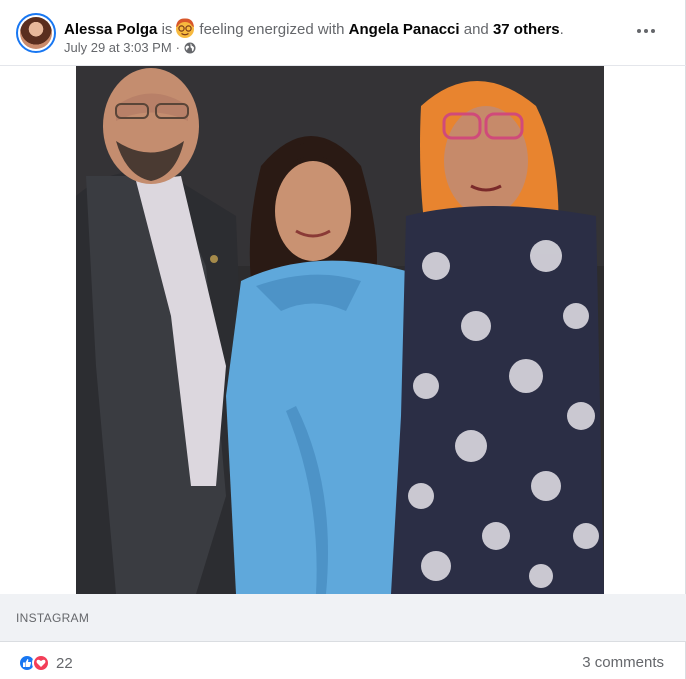 The height and width of the screenshot is (679, 686). I want to click on timestamp-link: July 29 at 3:03 PM, so click(118, 47).